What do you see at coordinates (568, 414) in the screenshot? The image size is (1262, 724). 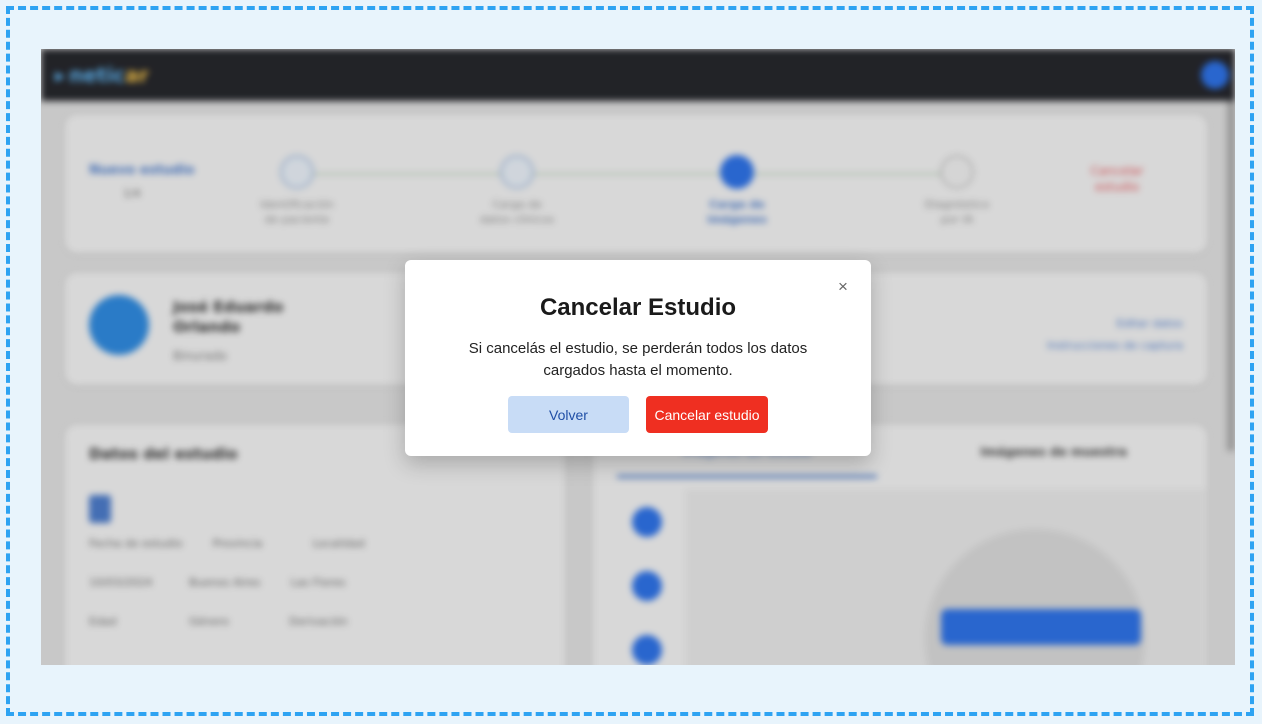 I see `back-button: Volver` at bounding box center [568, 414].